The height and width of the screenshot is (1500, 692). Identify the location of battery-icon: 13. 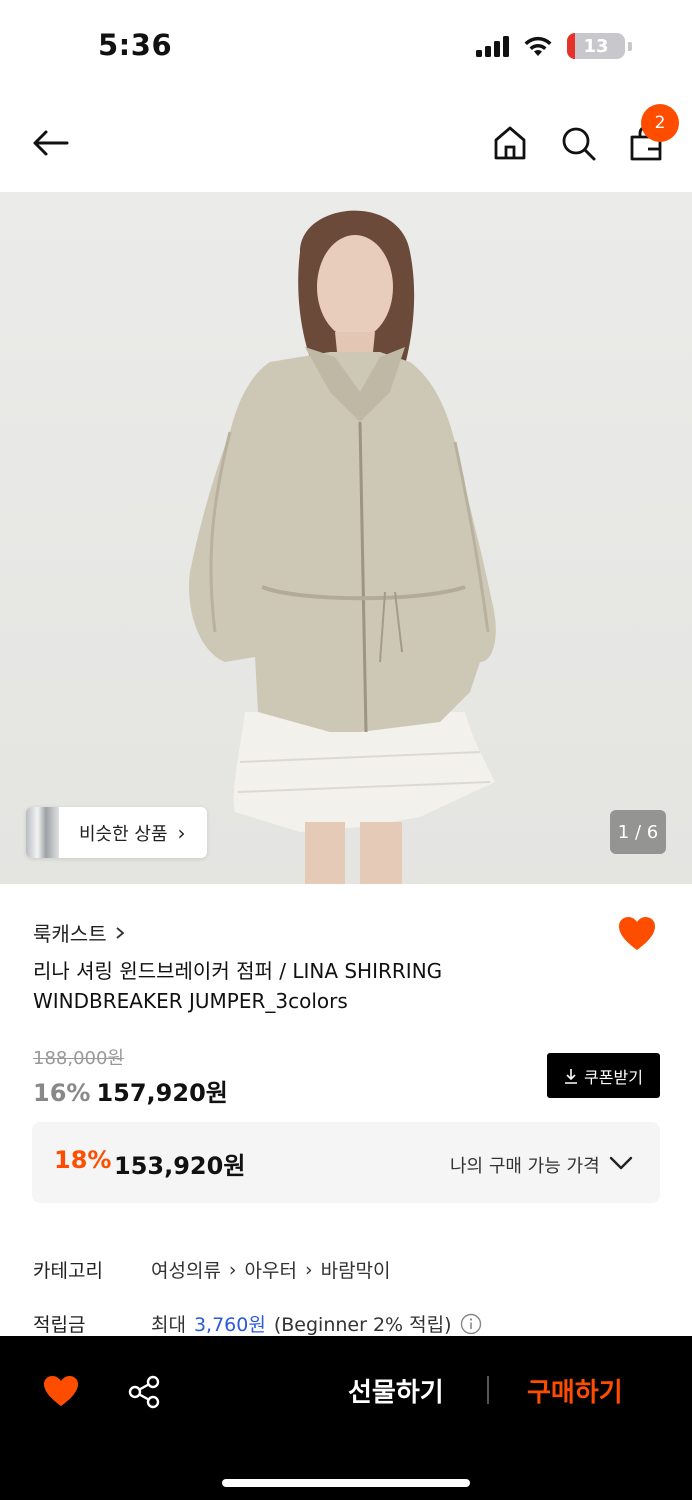
(596, 46).